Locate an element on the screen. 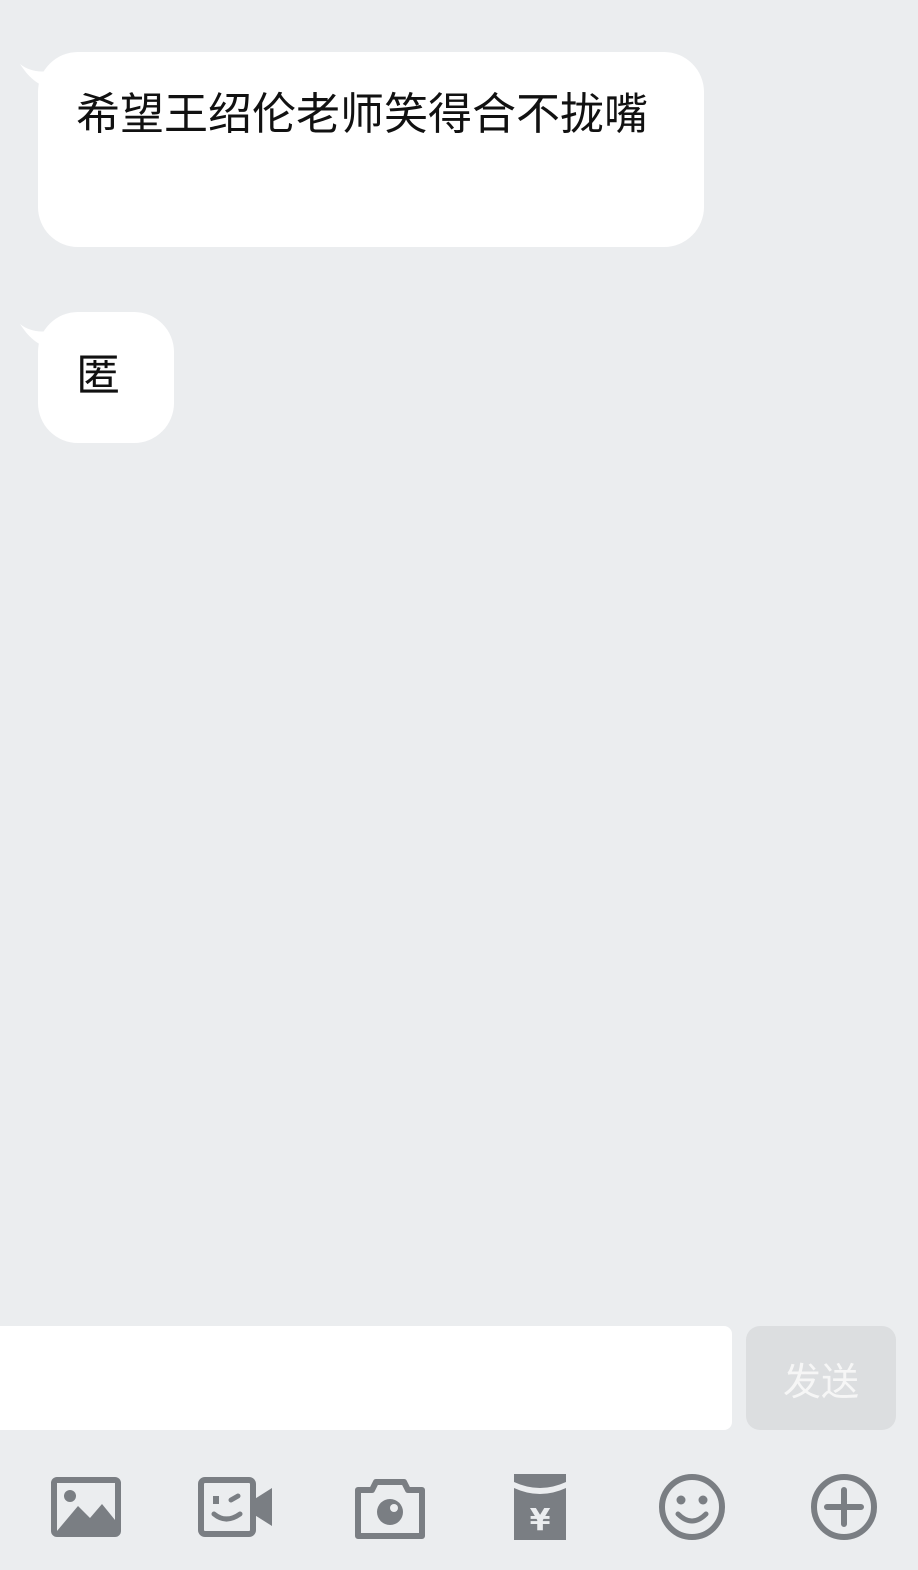 This screenshot has width=918, height=1570. message-text: 匿 is located at coordinates (98, 375).